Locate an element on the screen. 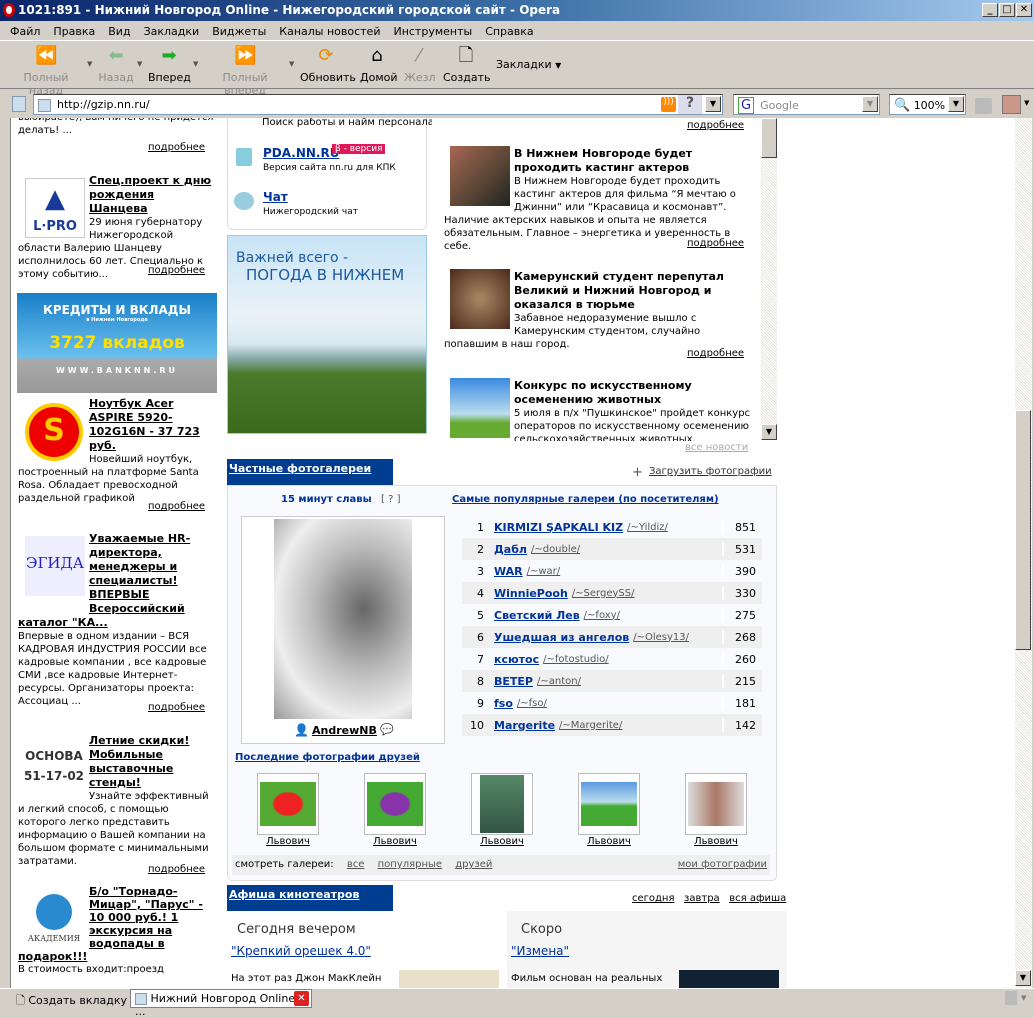 The height and width of the screenshot is (1018, 1034). back-button: ⬅ Назад is located at coordinates (116, 65).